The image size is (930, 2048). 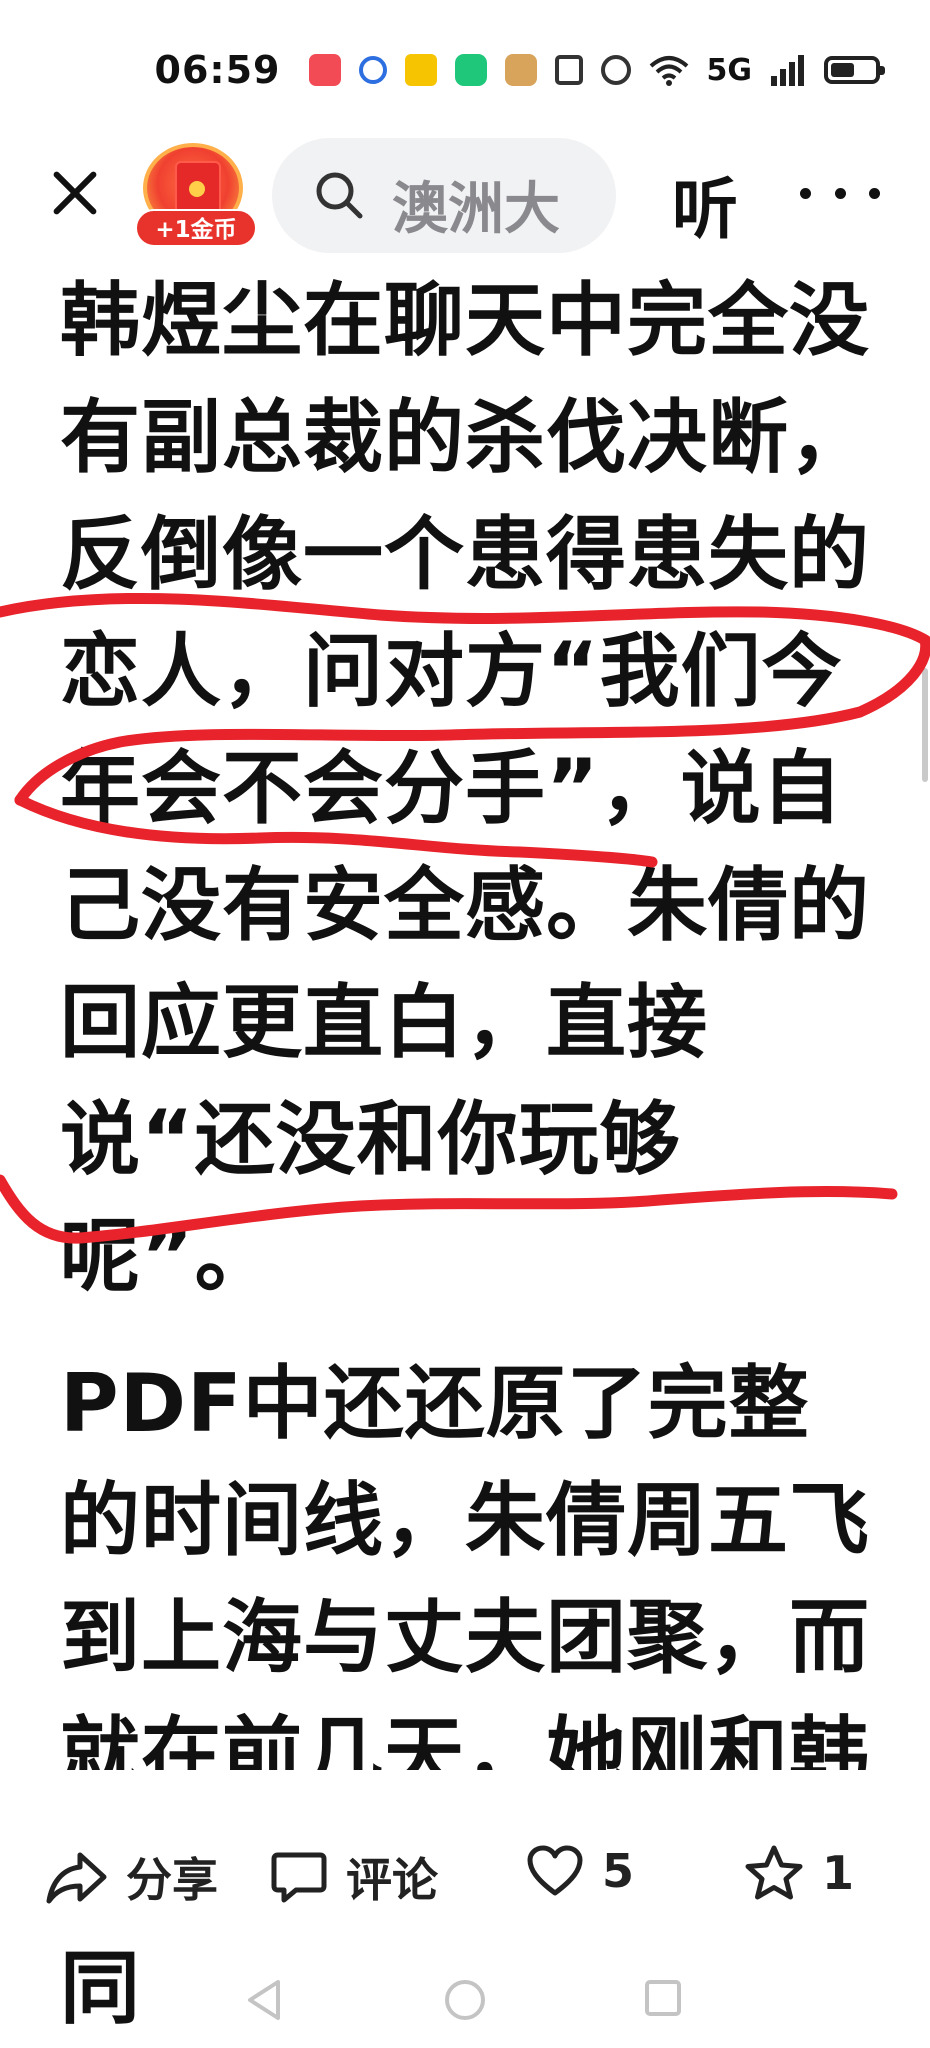 What do you see at coordinates (339, 195) in the screenshot?
I see `search-icon` at bounding box center [339, 195].